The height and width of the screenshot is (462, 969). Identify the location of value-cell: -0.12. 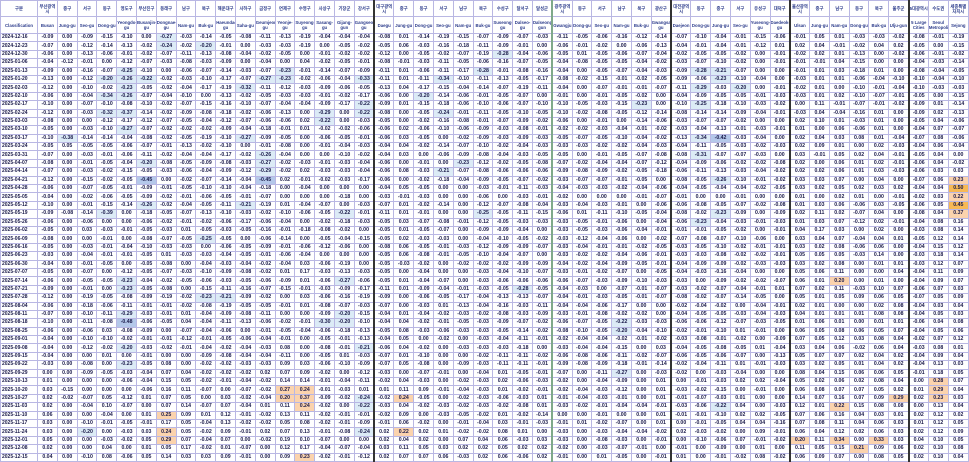
(364, 373).